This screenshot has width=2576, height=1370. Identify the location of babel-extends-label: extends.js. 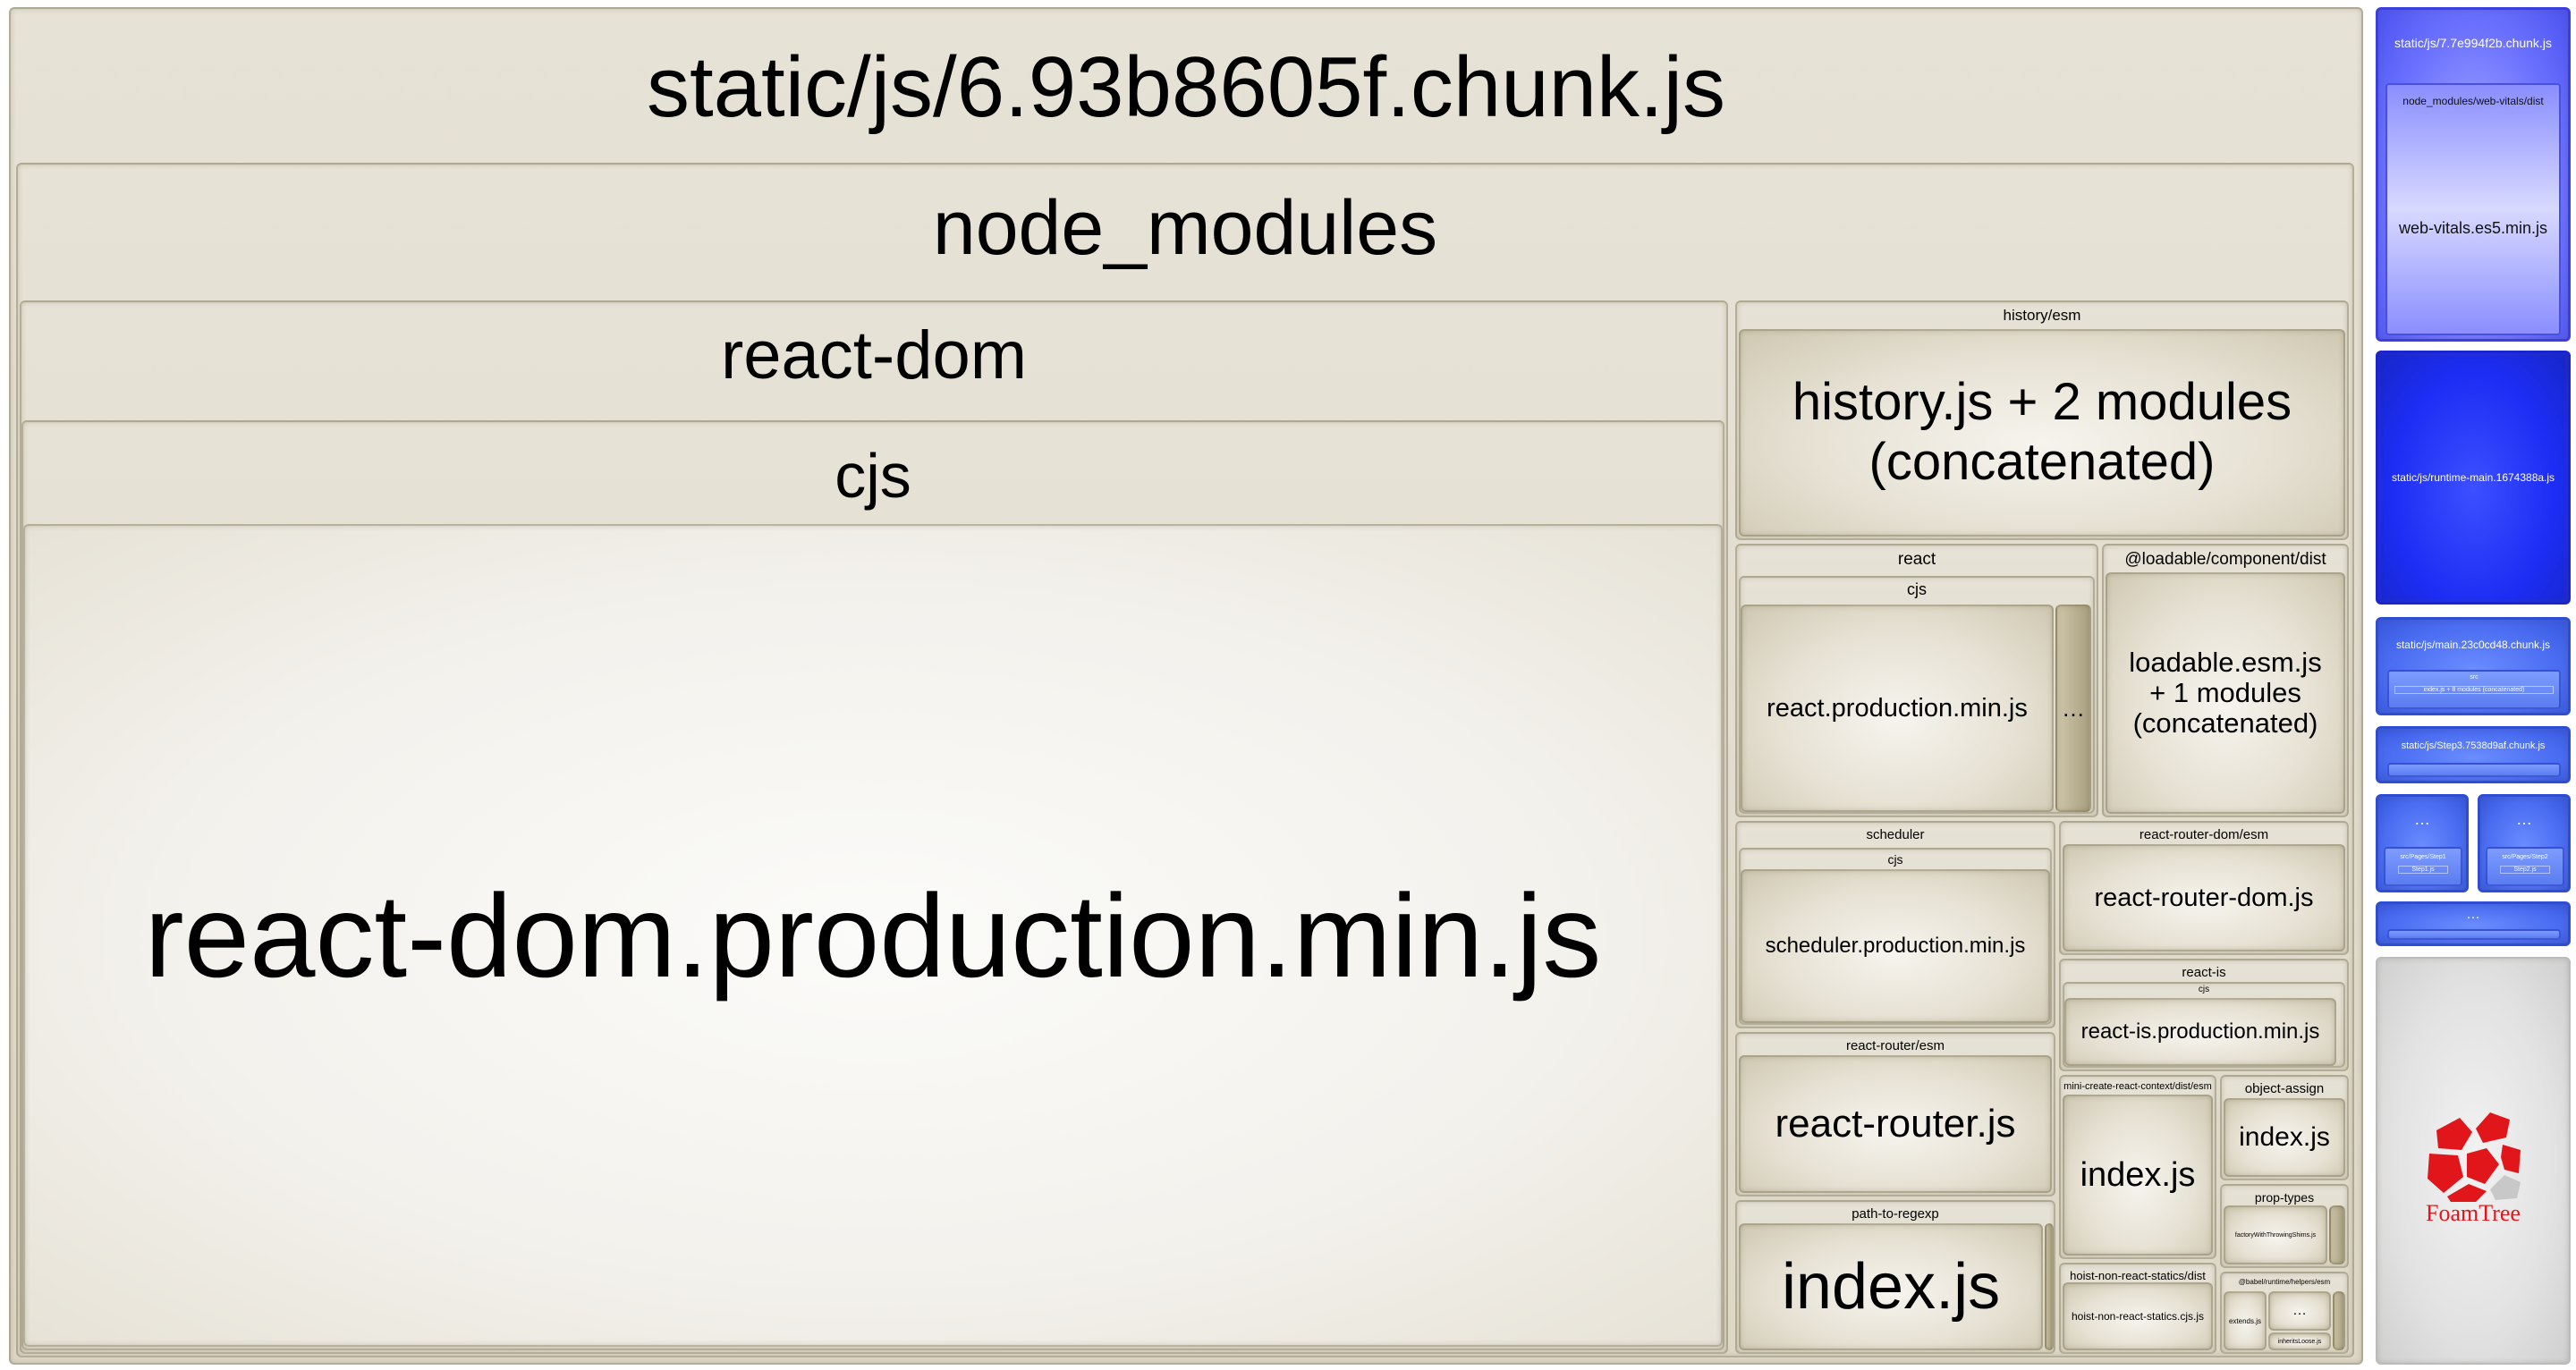
(2245, 1320).